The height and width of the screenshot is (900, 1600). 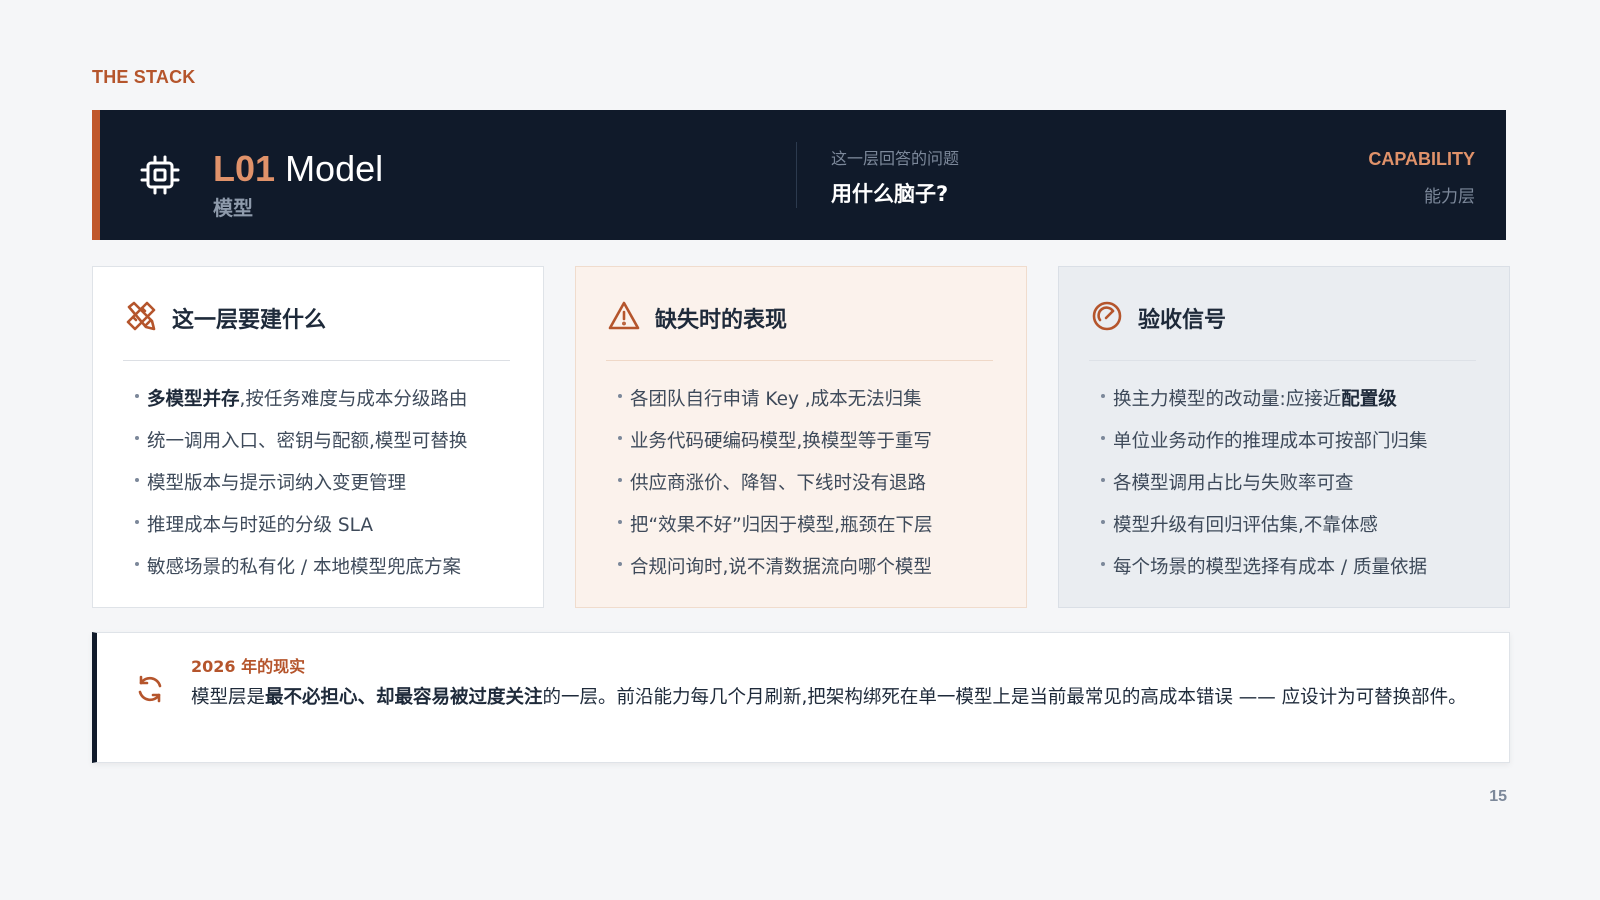 I want to click on layer-name: Model, so click(x=334, y=168).